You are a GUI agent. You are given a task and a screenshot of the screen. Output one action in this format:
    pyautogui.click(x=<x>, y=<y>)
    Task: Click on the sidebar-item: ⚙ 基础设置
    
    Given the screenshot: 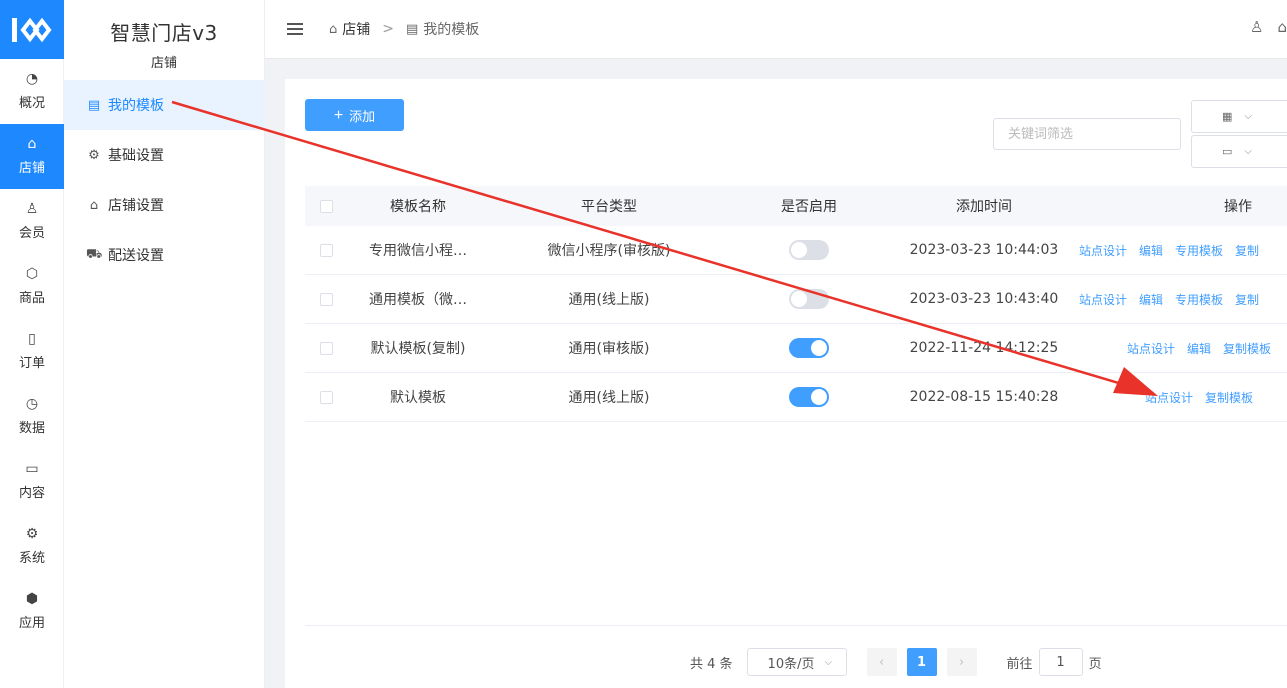 What is the action you would take?
    pyautogui.click(x=164, y=155)
    